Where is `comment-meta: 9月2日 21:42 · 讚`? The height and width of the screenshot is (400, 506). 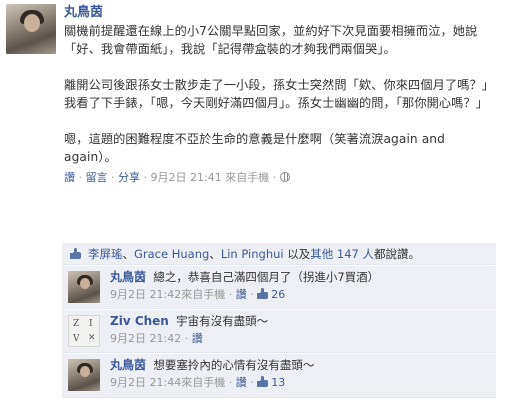 comment-meta: 9月2日 21:42 · 讚 is located at coordinates (156, 338).